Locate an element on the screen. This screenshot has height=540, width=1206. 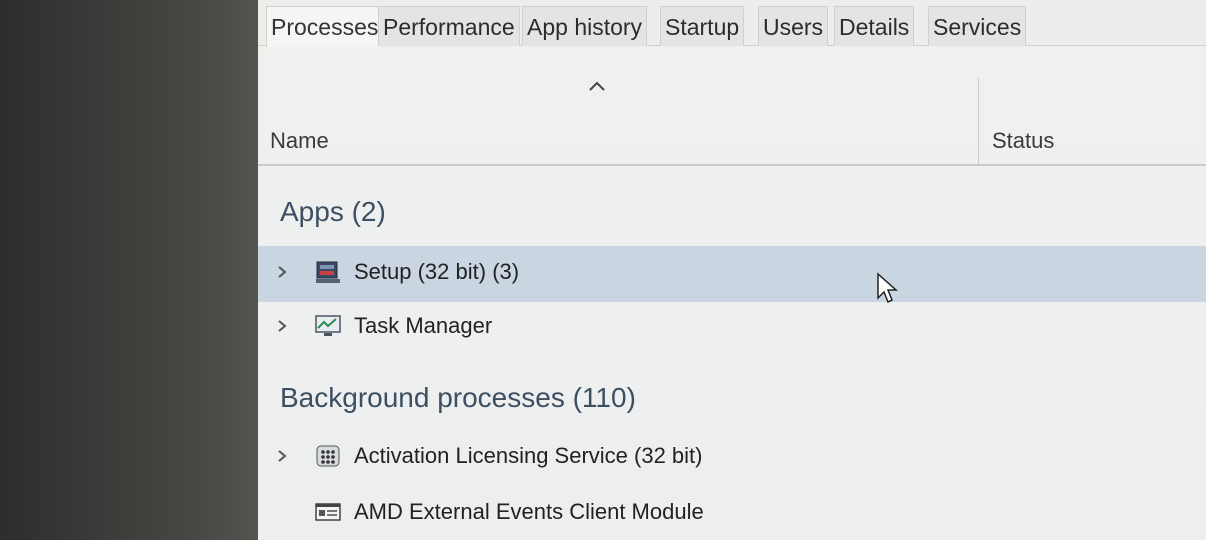
window-app-icon is located at coordinates (328, 512).